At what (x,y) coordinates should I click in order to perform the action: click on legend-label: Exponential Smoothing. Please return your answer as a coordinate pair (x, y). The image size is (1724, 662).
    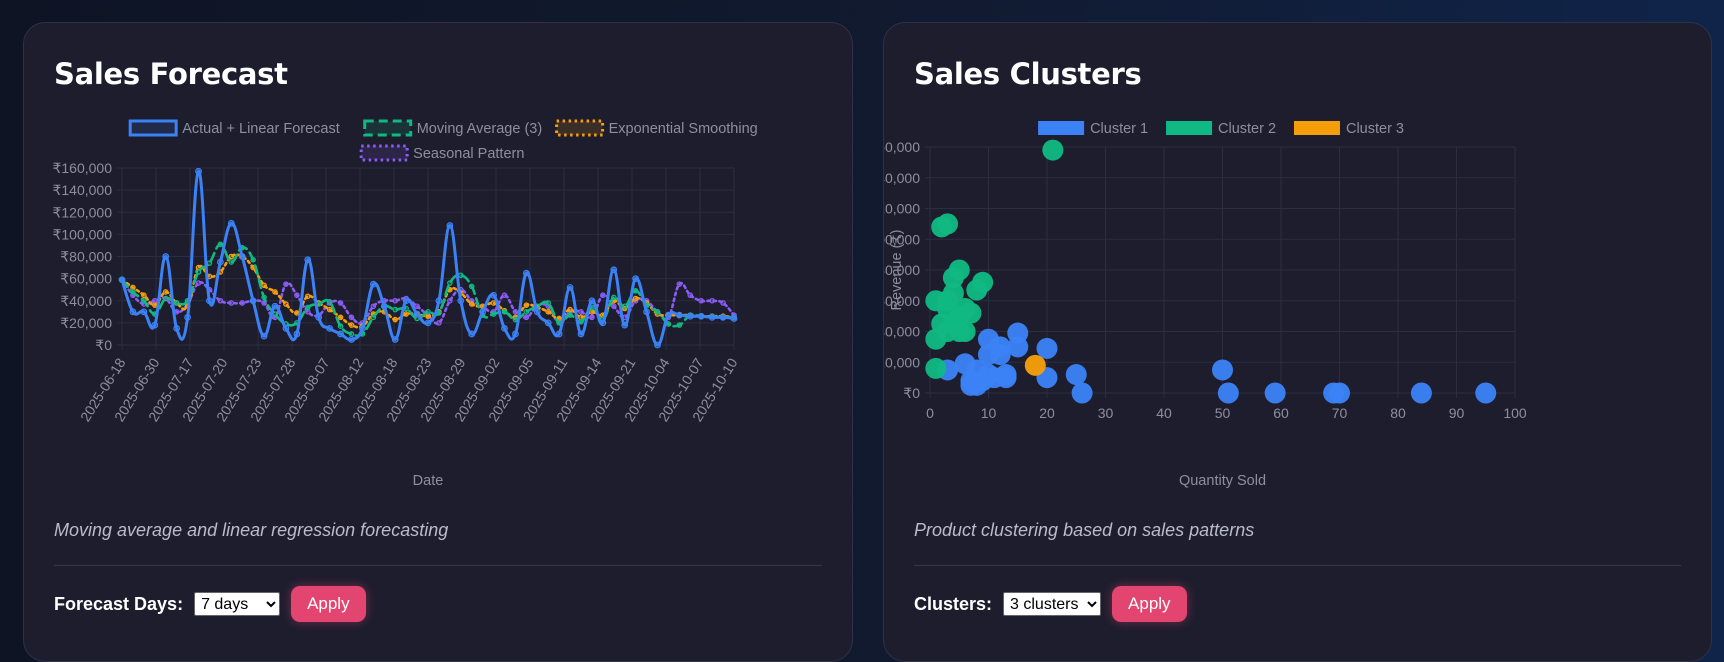
    Looking at the image, I should click on (683, 129).